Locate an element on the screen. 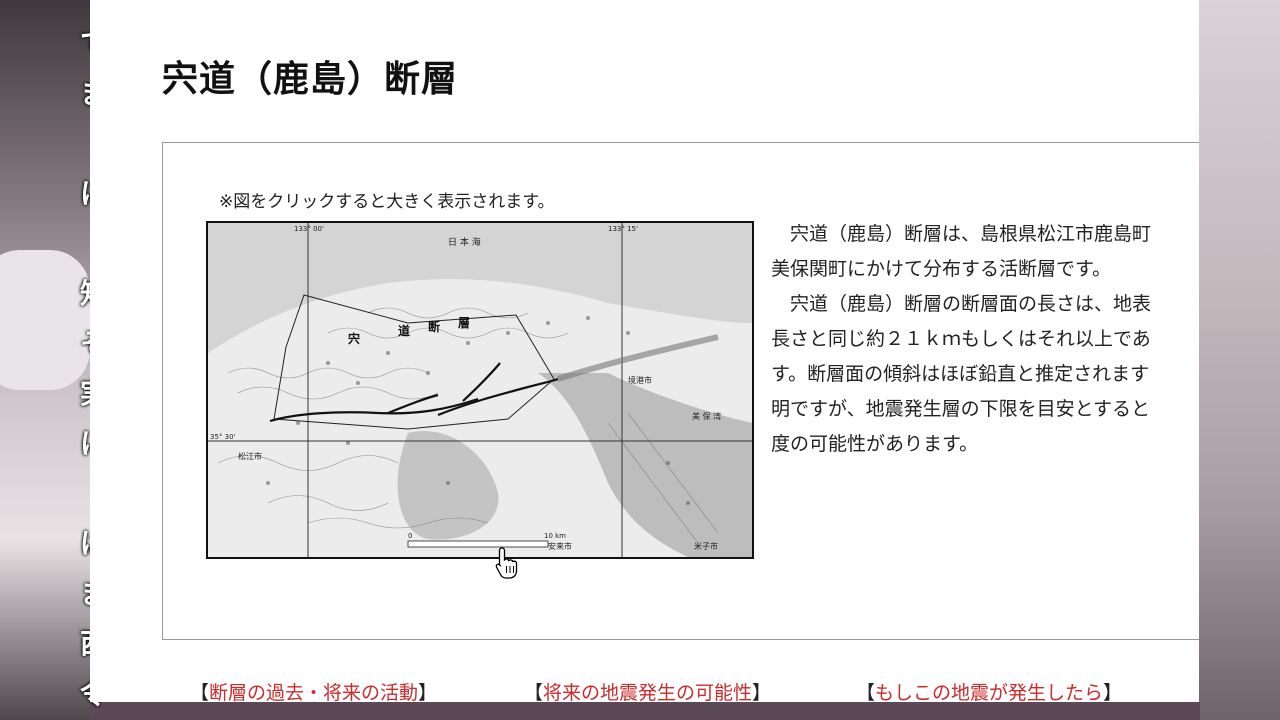 This screenshot has height=720, width=1280. map-place-label: 境港市 is located at coordinates (640, 380).